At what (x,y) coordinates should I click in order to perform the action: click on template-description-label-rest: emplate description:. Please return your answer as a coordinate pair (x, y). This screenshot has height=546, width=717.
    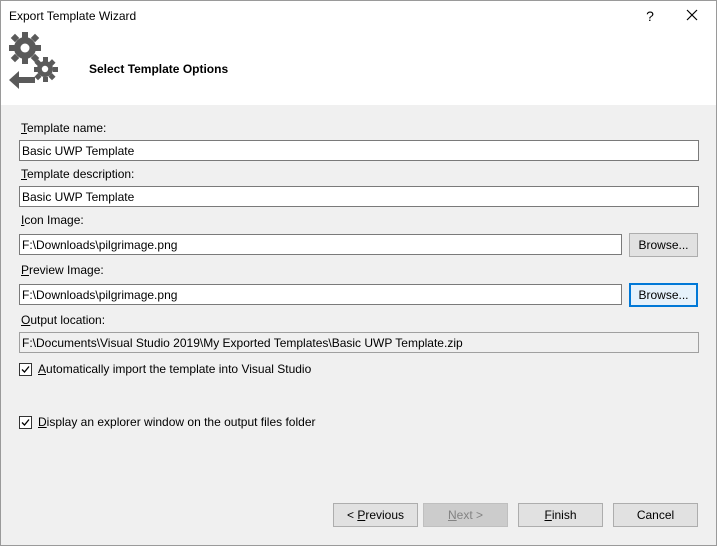
    Looking at the image, I should click on (81, 174).